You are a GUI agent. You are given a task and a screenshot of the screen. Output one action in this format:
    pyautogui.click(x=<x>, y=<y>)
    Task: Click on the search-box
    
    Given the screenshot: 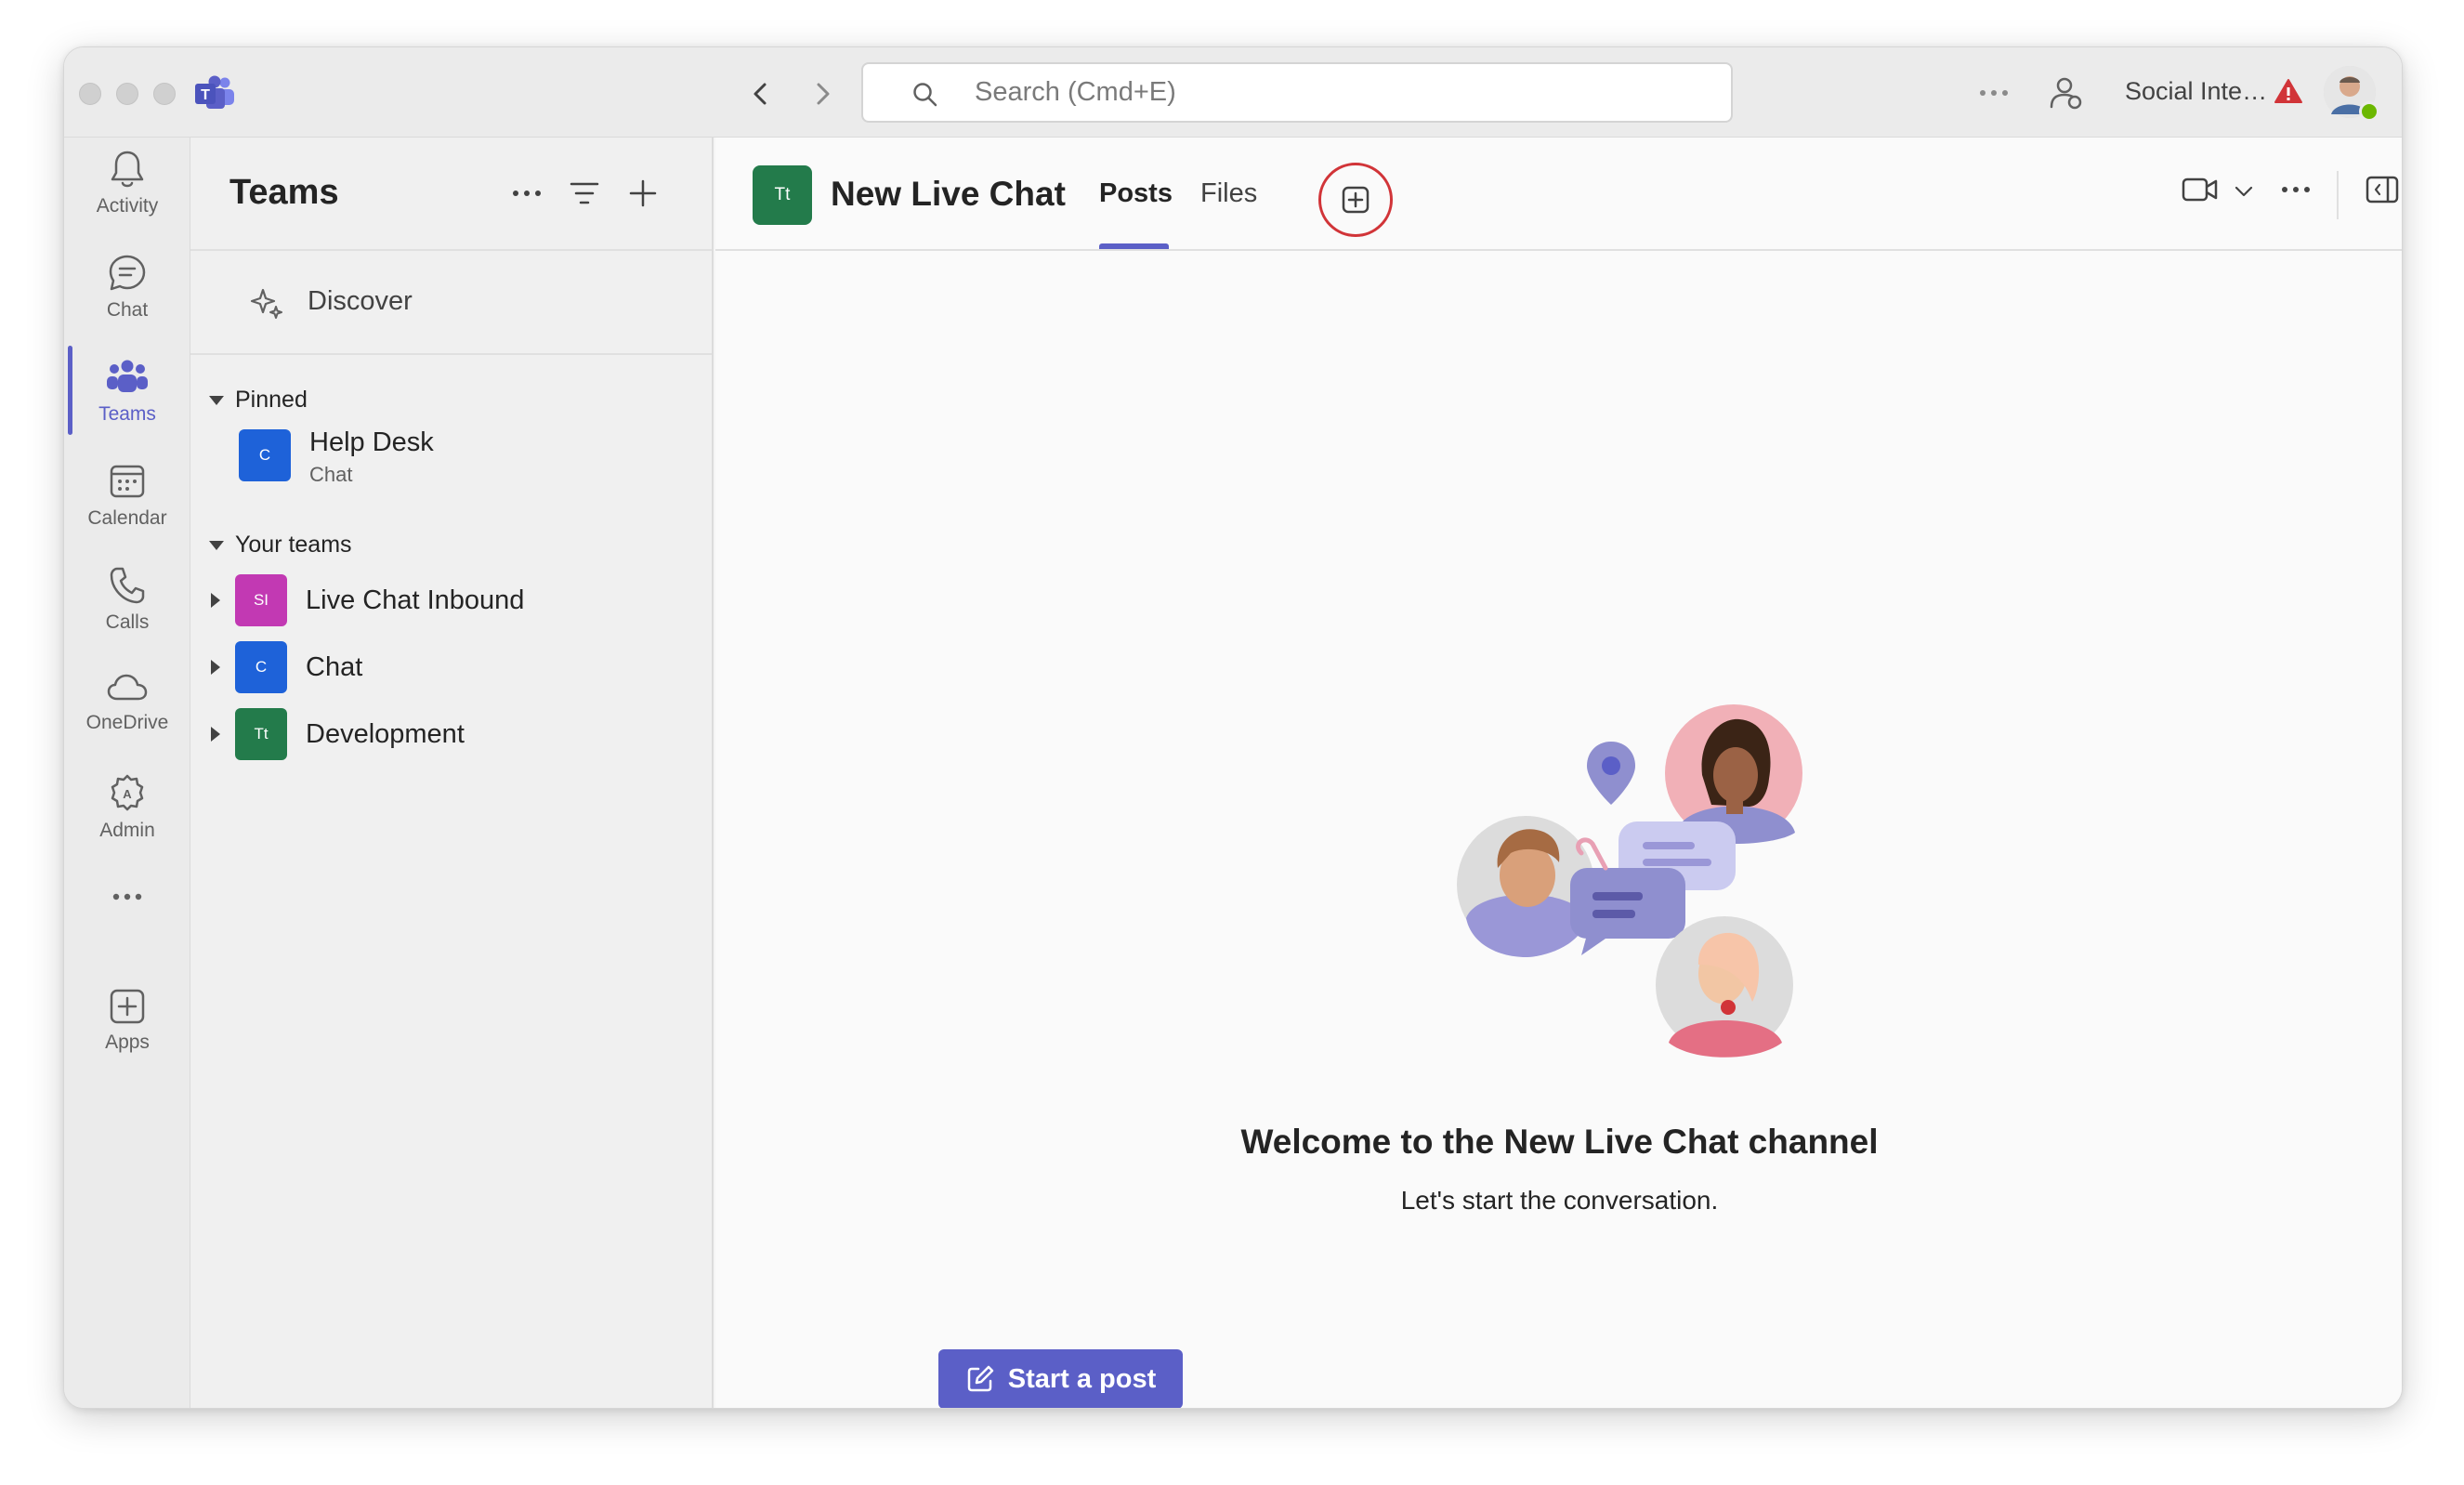 What is the action you would take?
    pyautogui.click(x=1297, y=92)
    